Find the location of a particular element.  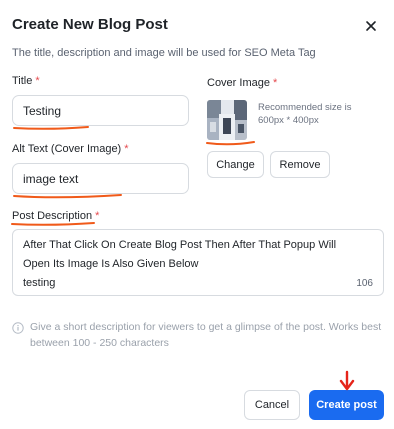

annotation-underline-cover is located at coordinates (230, 143).